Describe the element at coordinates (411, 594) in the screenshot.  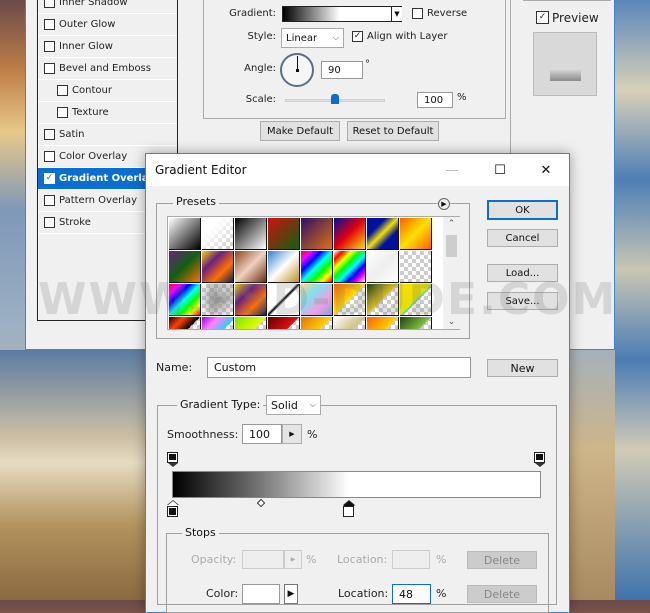
I see `color-location-input: 48` at that location.